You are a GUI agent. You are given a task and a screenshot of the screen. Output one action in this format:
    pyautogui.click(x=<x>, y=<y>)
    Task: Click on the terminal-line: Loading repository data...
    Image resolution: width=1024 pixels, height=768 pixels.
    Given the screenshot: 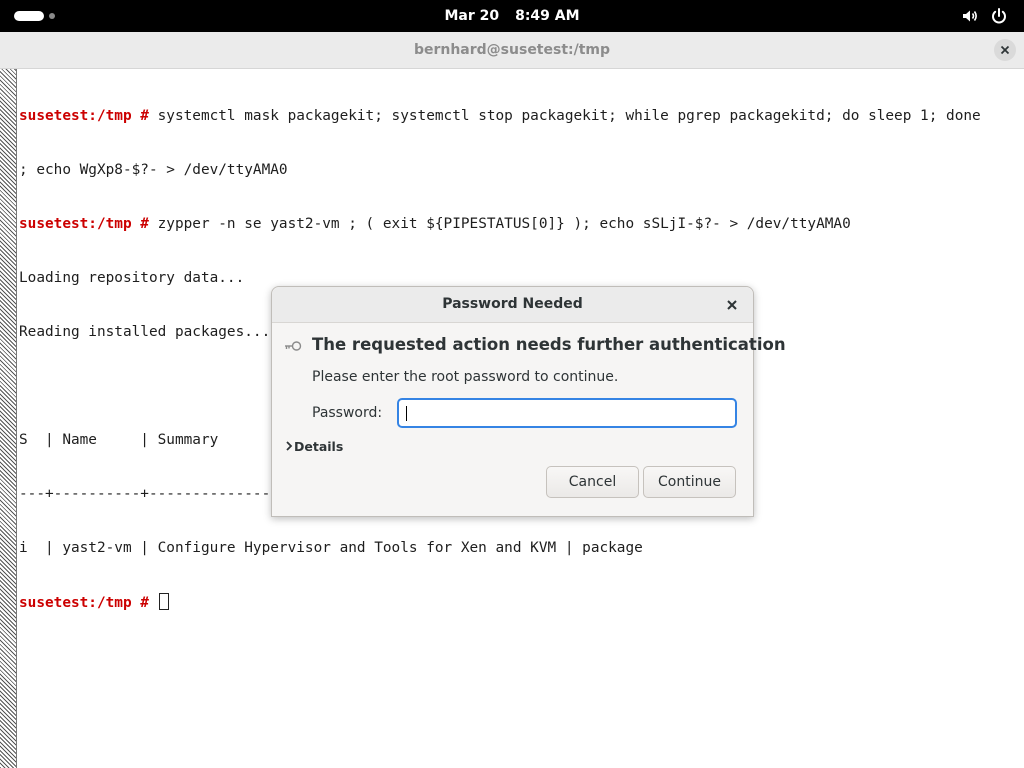 What is the action you would take?
    pyautogui.click(x=520, y=278)
    